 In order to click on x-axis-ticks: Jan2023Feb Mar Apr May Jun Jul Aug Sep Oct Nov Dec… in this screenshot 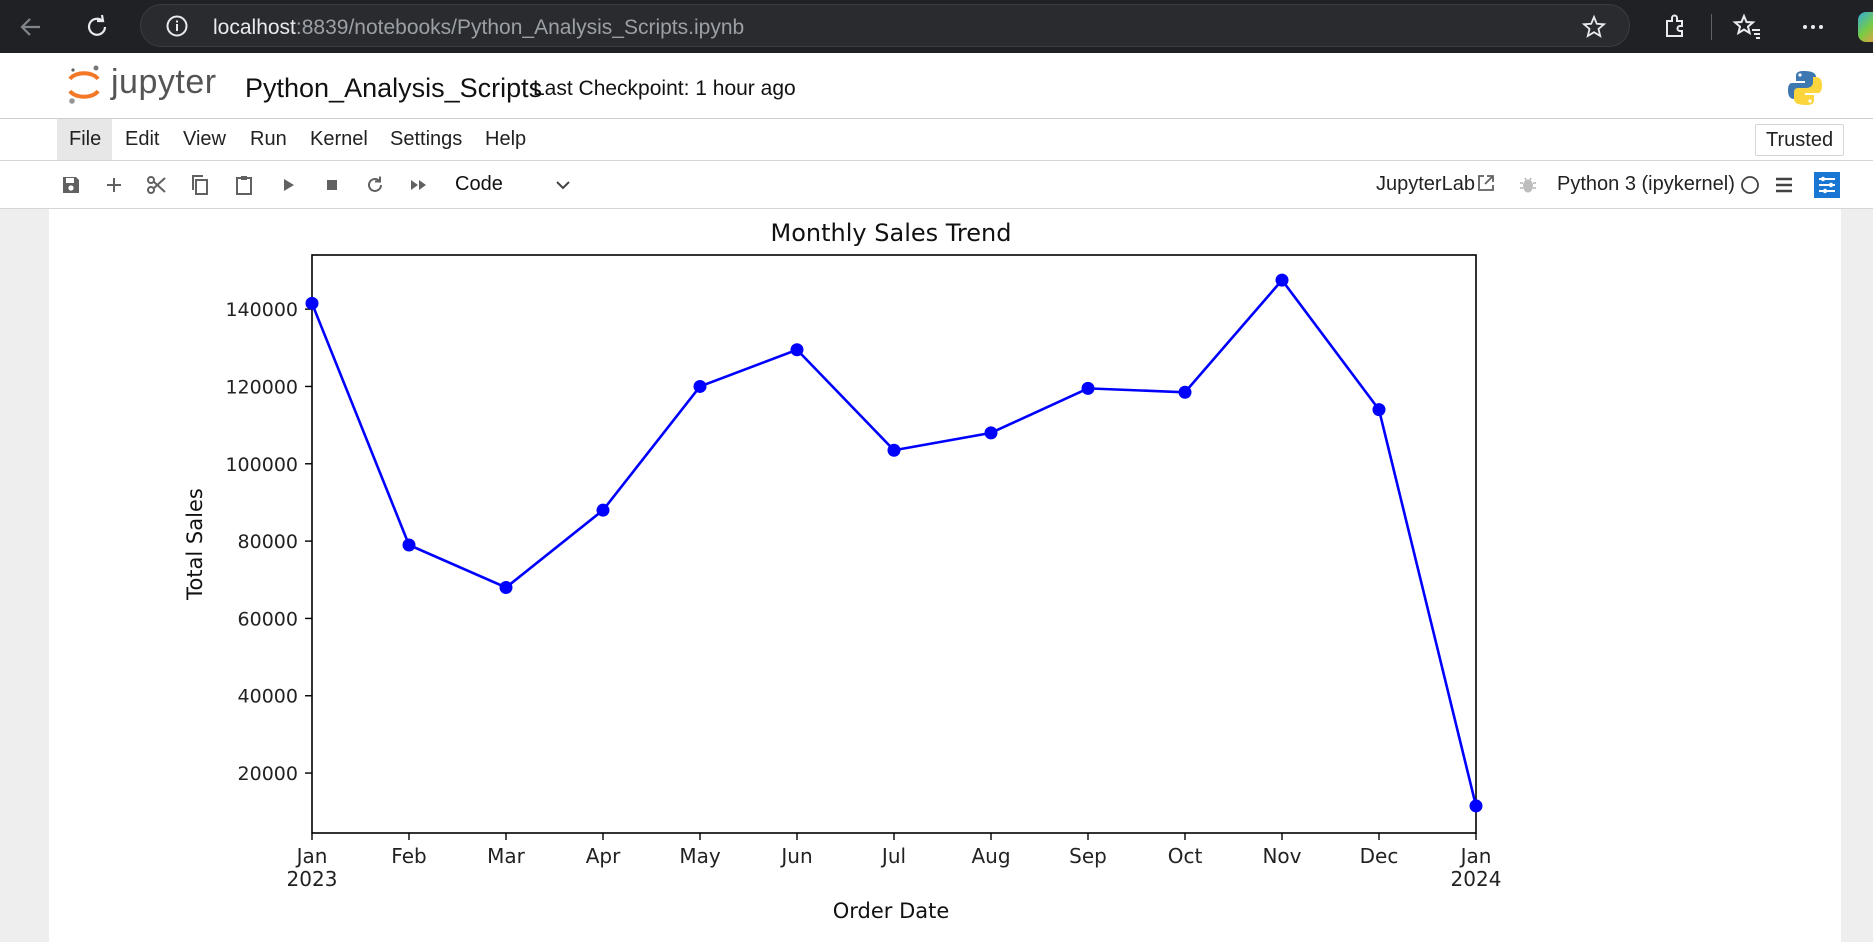, I will do `click(894, 862)`.